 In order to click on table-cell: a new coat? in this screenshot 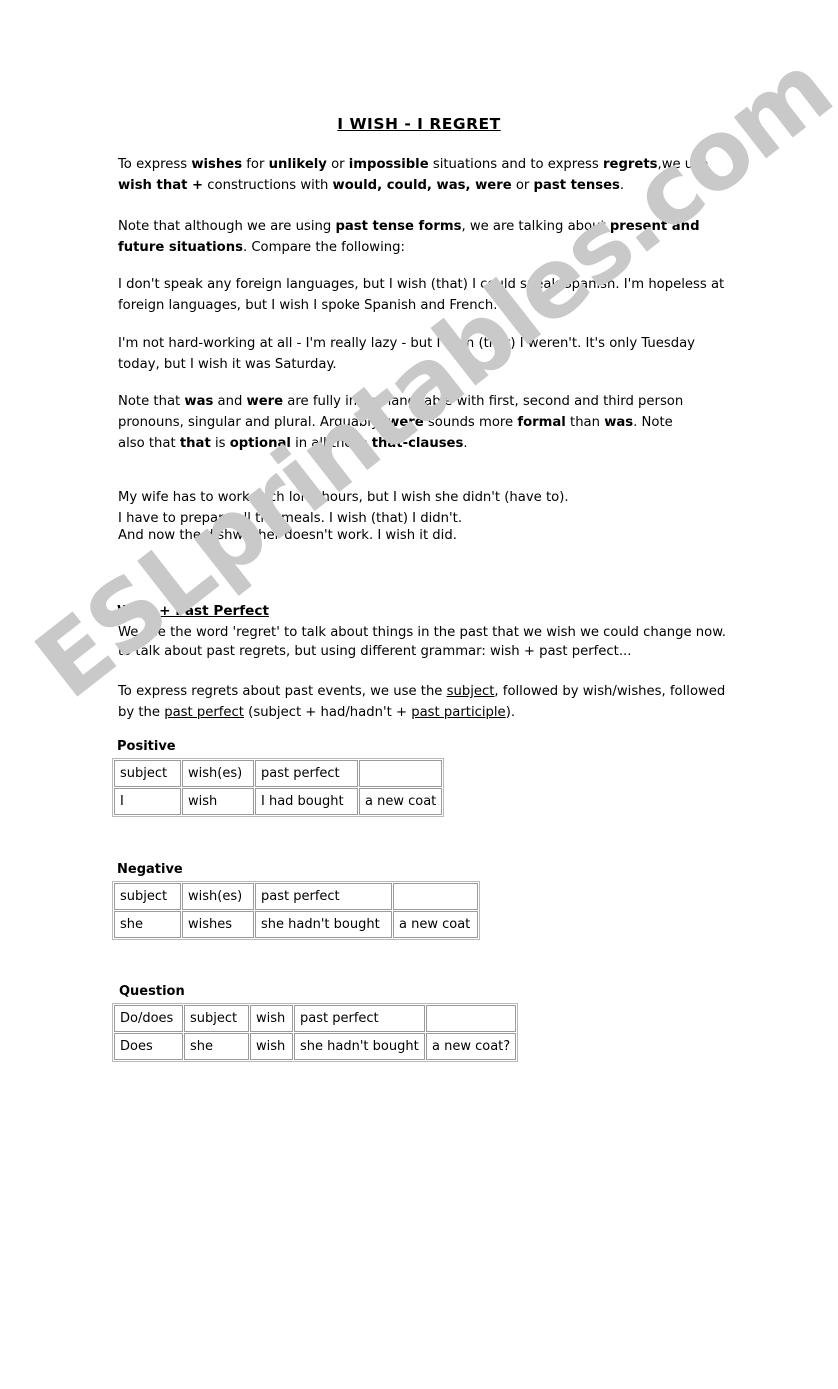, I will do `click(471, 1046)`.